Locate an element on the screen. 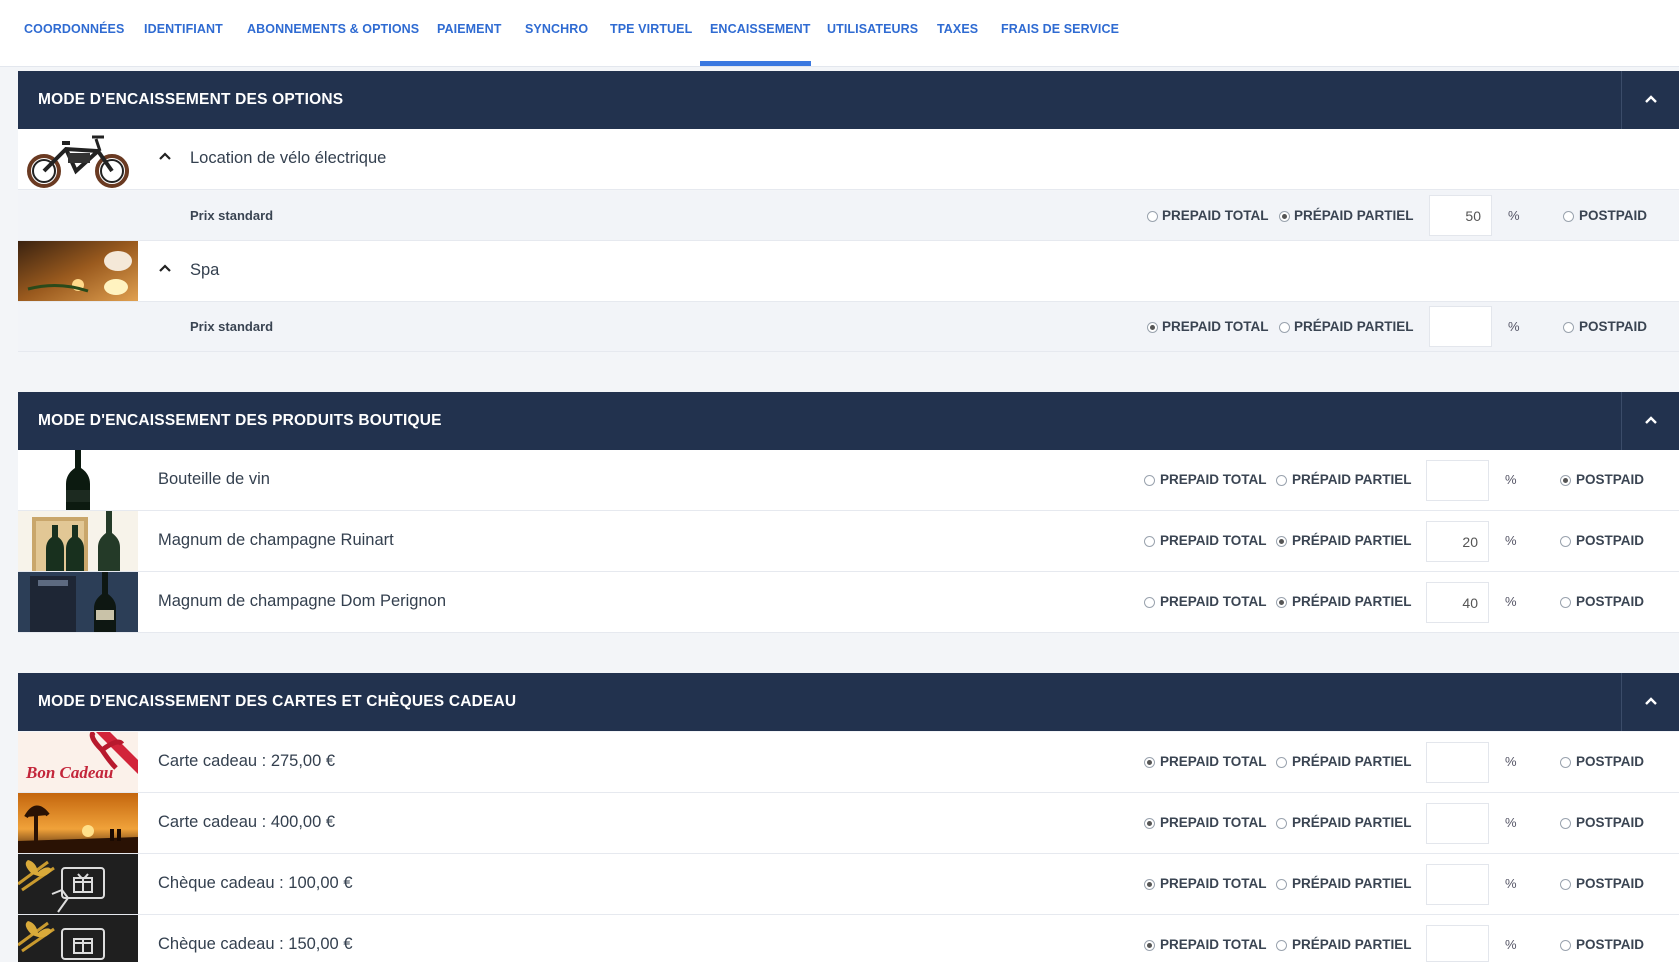 The height and width of the screenshot is (962, 1679). section-title: MODE D'ENCAISSEMENT DES OPTIONS is located at coordinates (191, 99).